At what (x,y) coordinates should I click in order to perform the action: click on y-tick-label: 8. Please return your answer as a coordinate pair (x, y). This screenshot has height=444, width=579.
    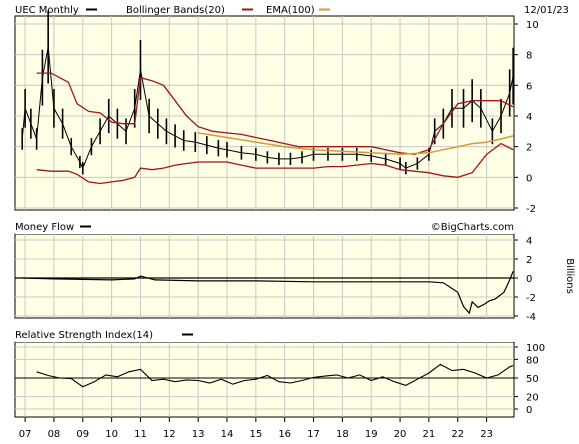
    Looking at the image, I should click on (529, 56).